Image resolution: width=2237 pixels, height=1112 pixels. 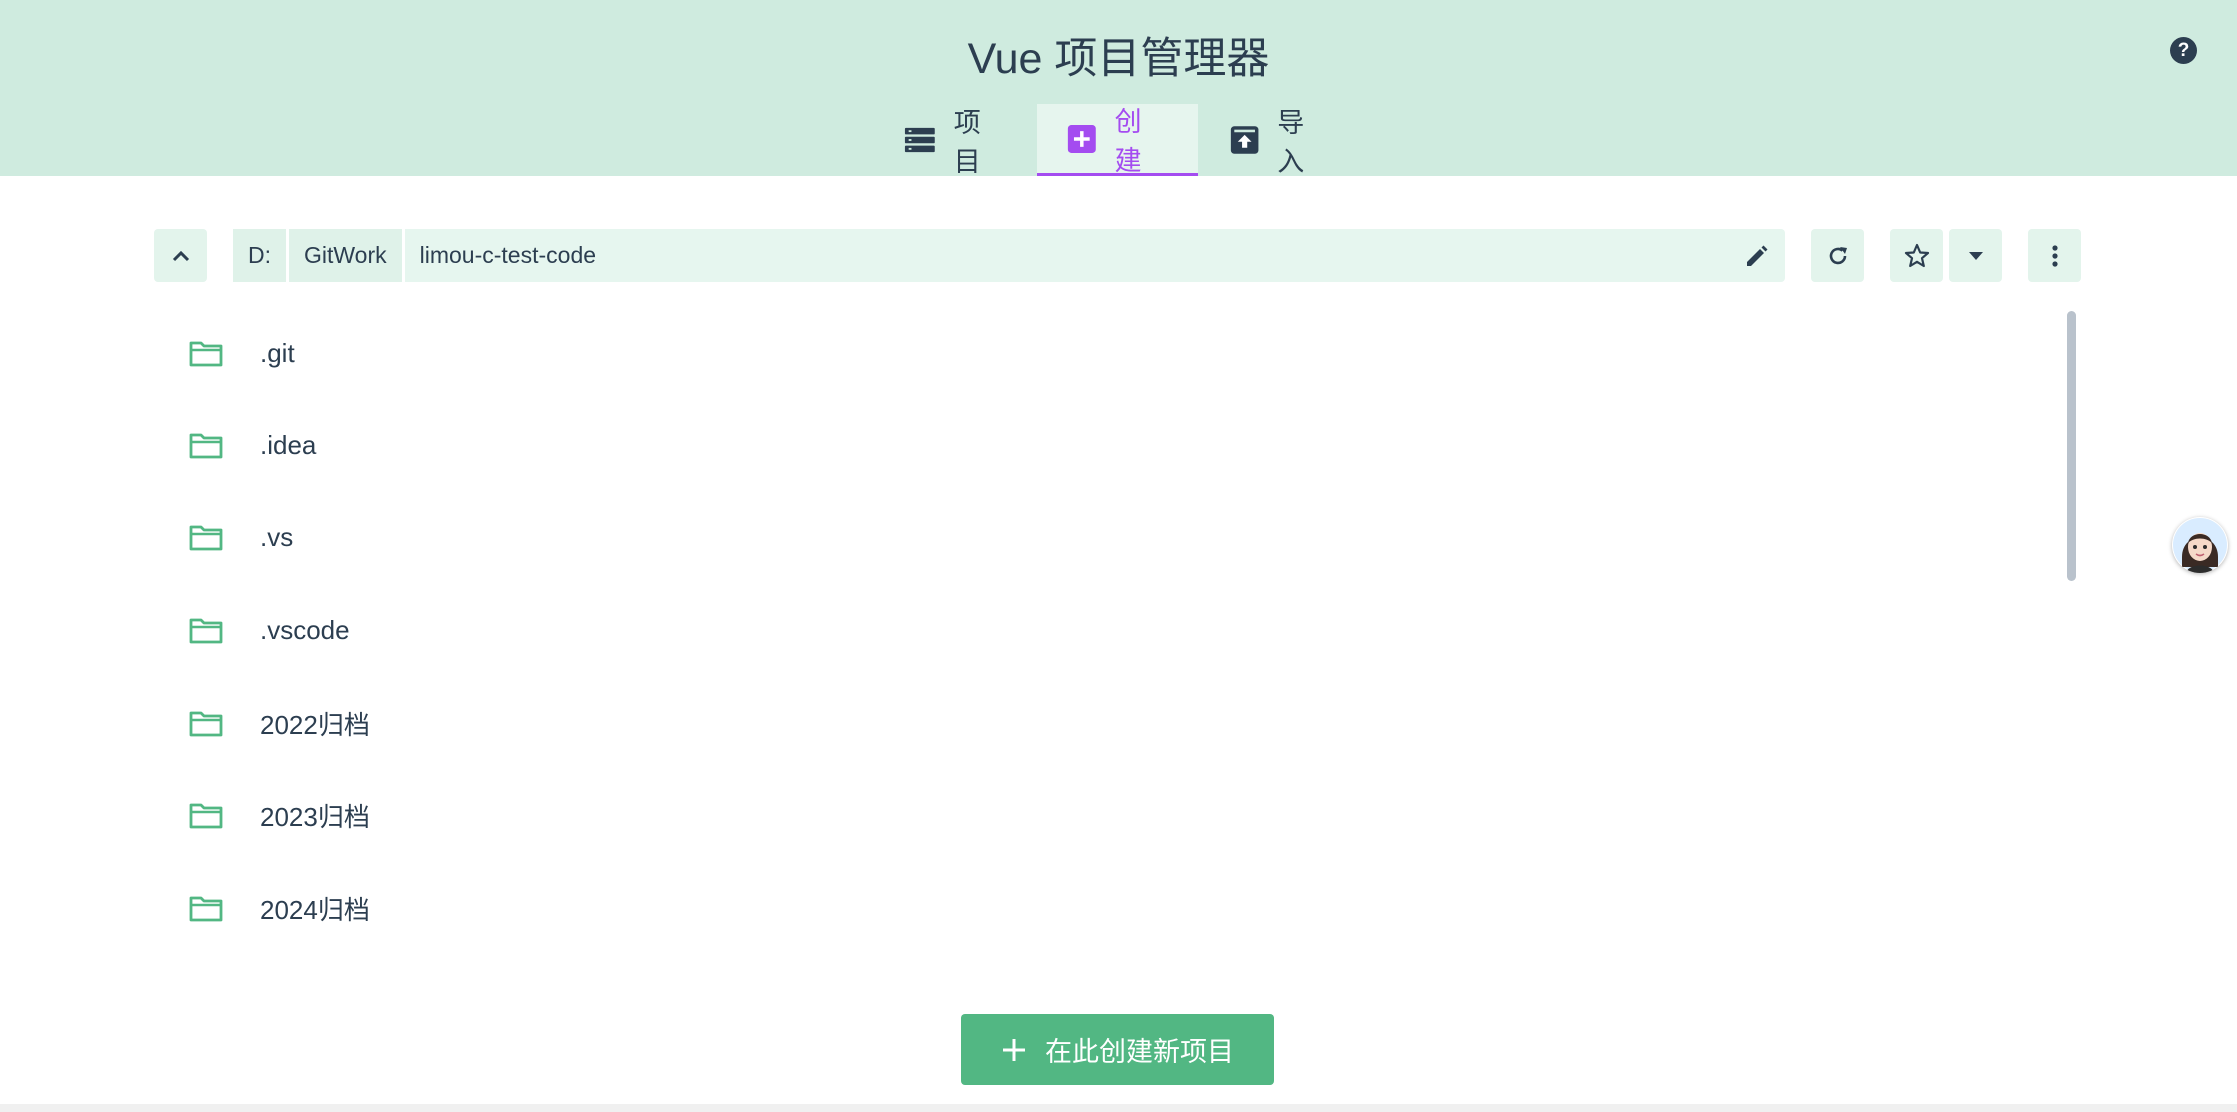 I want to click on folder-name: .vs, so click(x=277, y=536).